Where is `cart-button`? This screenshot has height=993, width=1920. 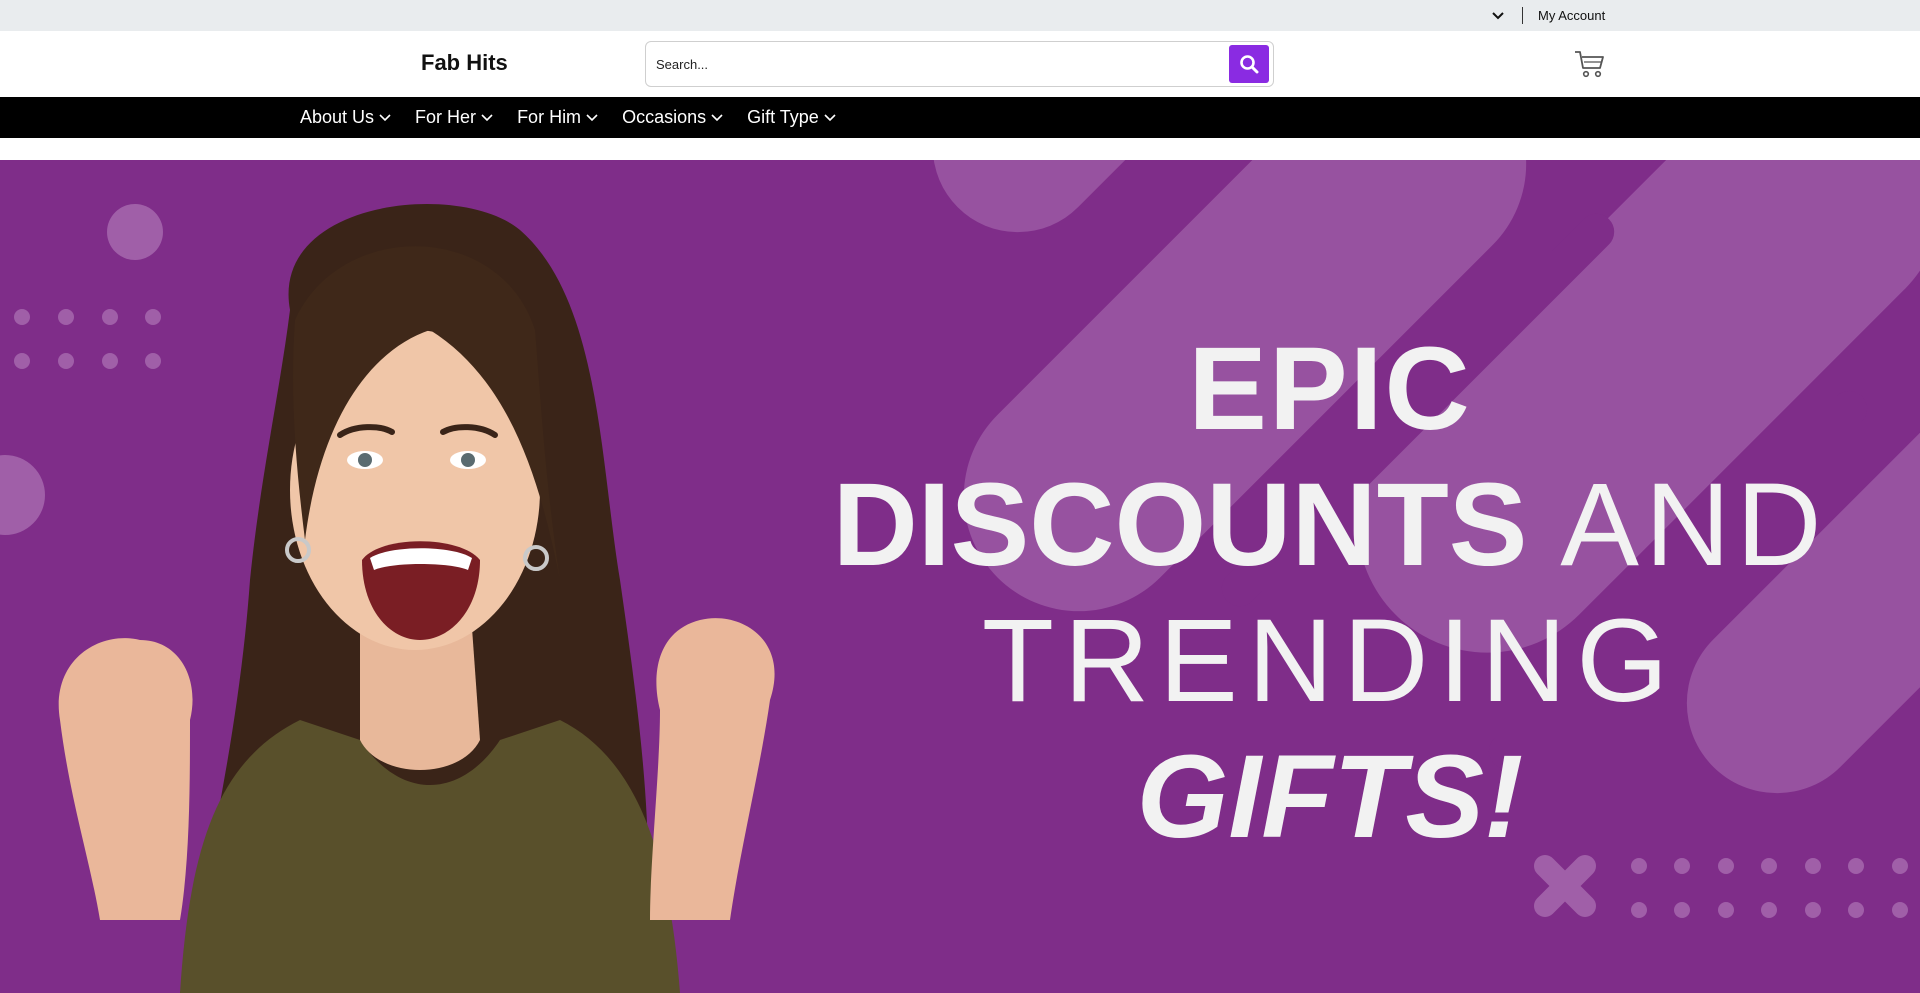 cart-button is located at coordinates (1590, 64).